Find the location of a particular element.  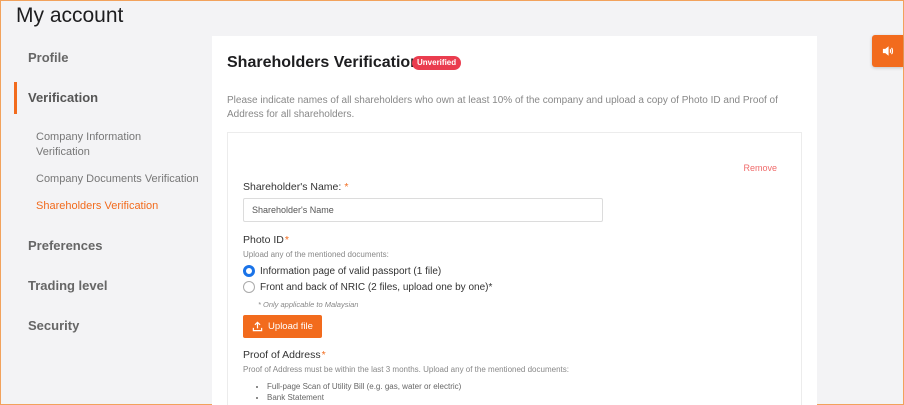

upload-file-button: Upload file is located at coordinates (282, 326).